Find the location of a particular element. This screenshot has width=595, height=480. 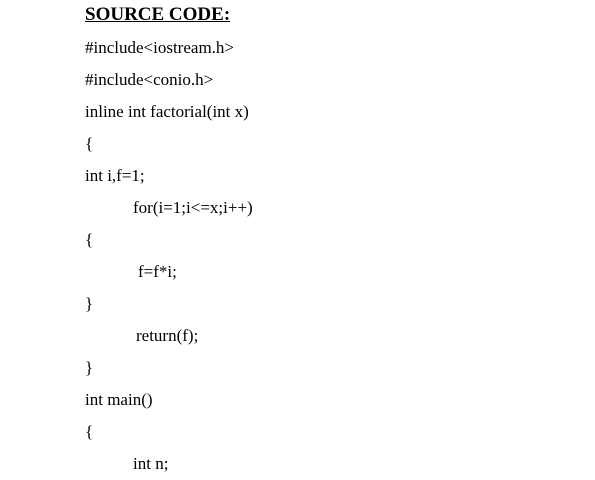

code-line: inline int factorial(int x) is located at coordinates (167, 111).